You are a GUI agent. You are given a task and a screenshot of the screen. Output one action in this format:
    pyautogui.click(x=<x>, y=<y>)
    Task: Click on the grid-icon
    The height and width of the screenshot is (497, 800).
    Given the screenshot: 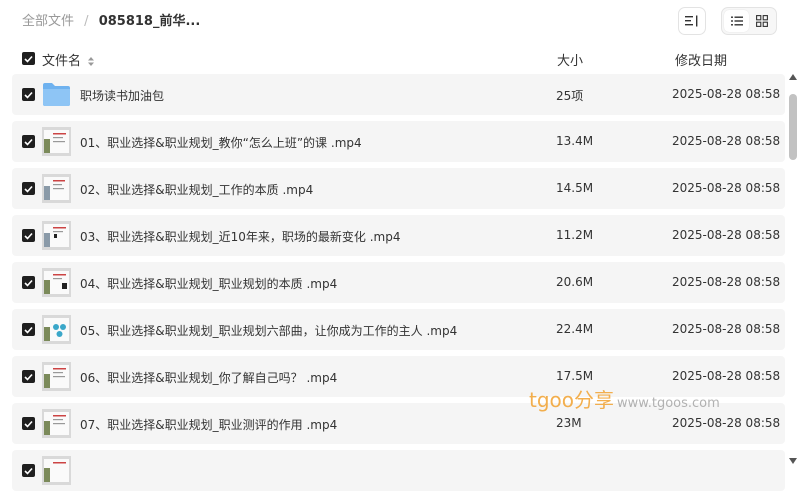 What is the action you would take?
    pyautogui.click(x=761, y=21)
    